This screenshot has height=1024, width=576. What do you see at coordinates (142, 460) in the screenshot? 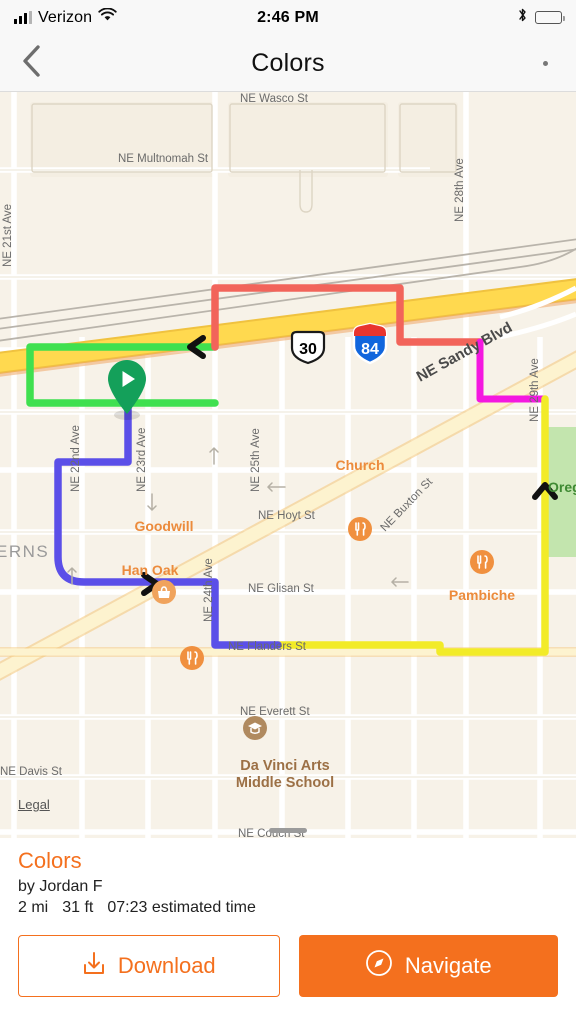
I see `street-label: NE 23rd Ave` at bounding box center [142, 460].